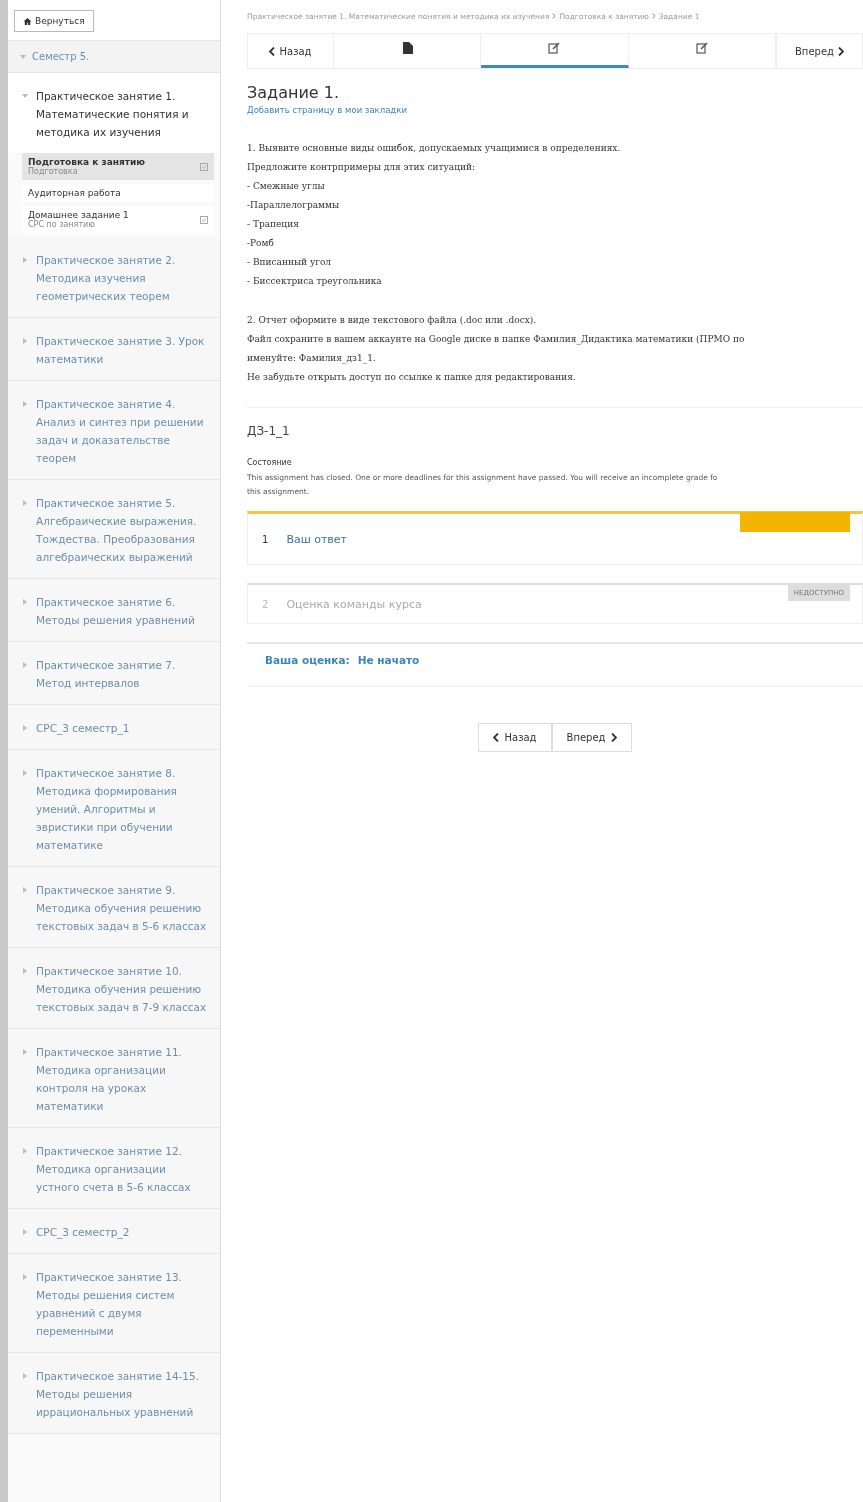  I want to click on back-button: Вернуться, so click(54, 21).